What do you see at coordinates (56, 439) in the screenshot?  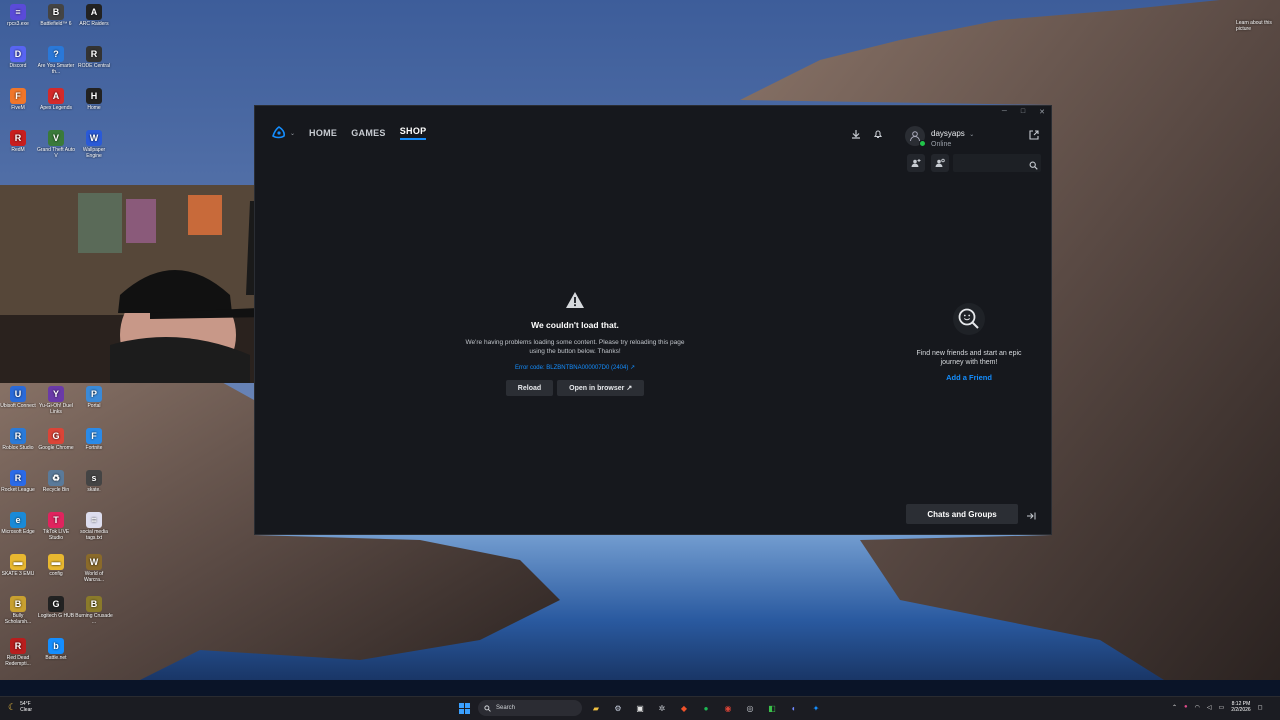 I see `desktop-icon: G Google Chrome` at bounding box center [56, 439].